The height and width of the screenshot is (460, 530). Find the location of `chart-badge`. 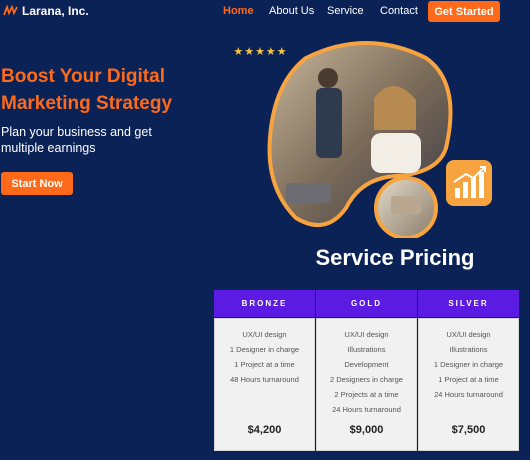

chart-badge is located at coordinates (469, 183).